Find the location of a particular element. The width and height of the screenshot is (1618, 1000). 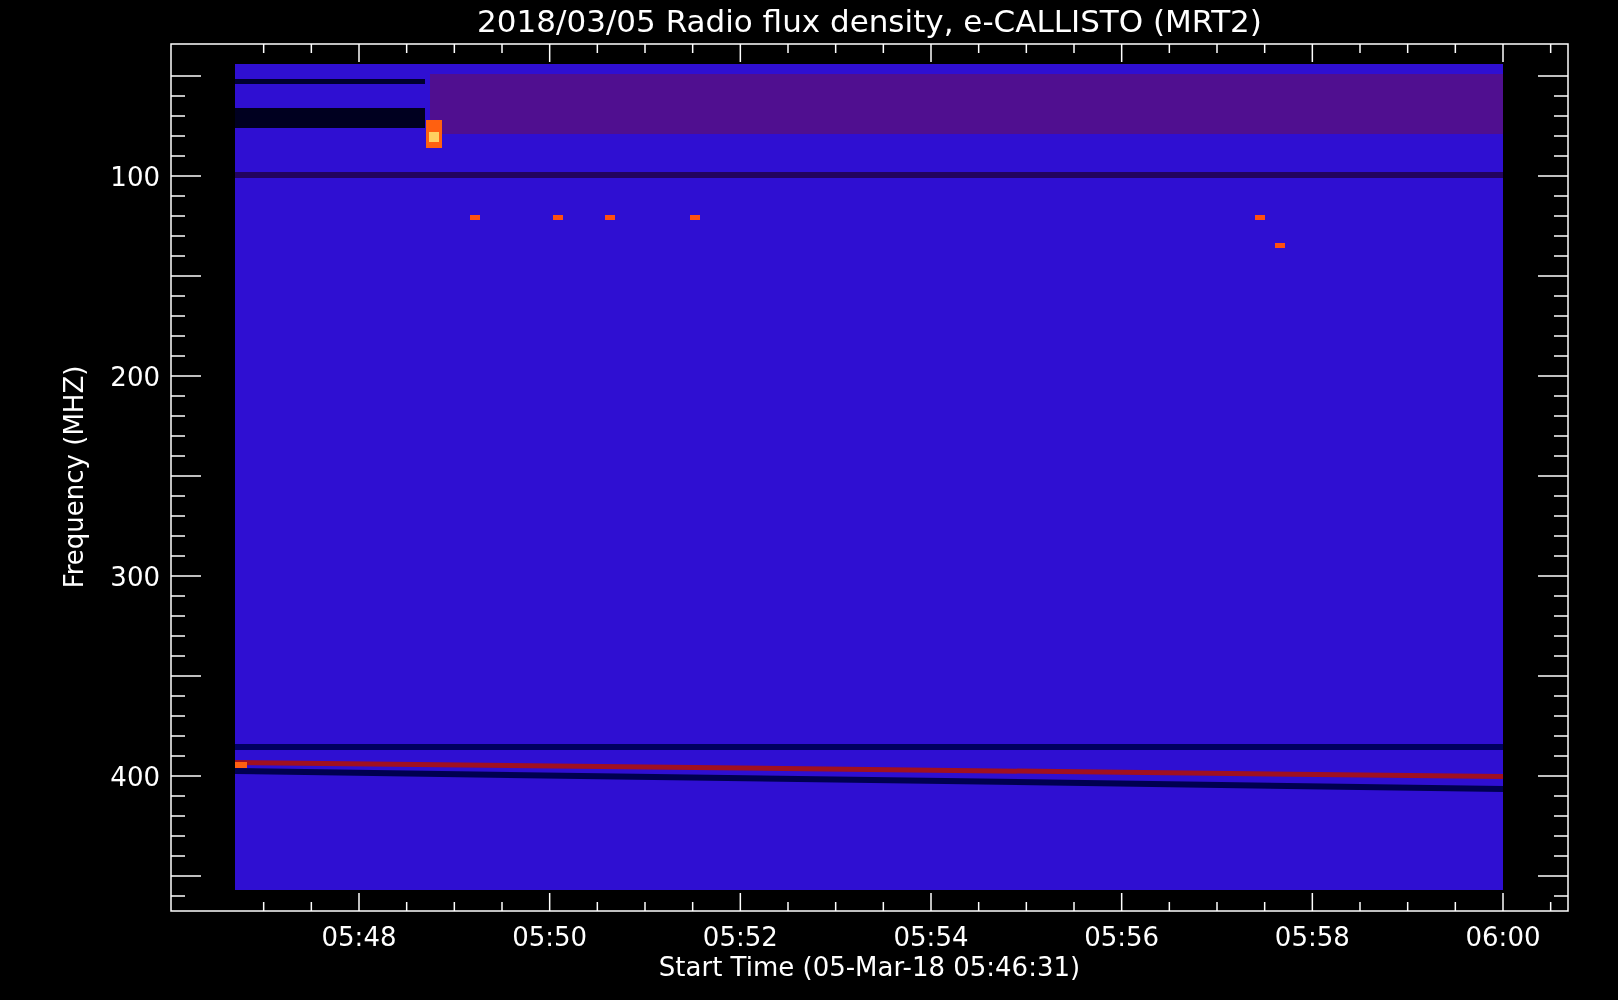

axis-tick-label: 06:00 is located at coordinates (1503, 937).